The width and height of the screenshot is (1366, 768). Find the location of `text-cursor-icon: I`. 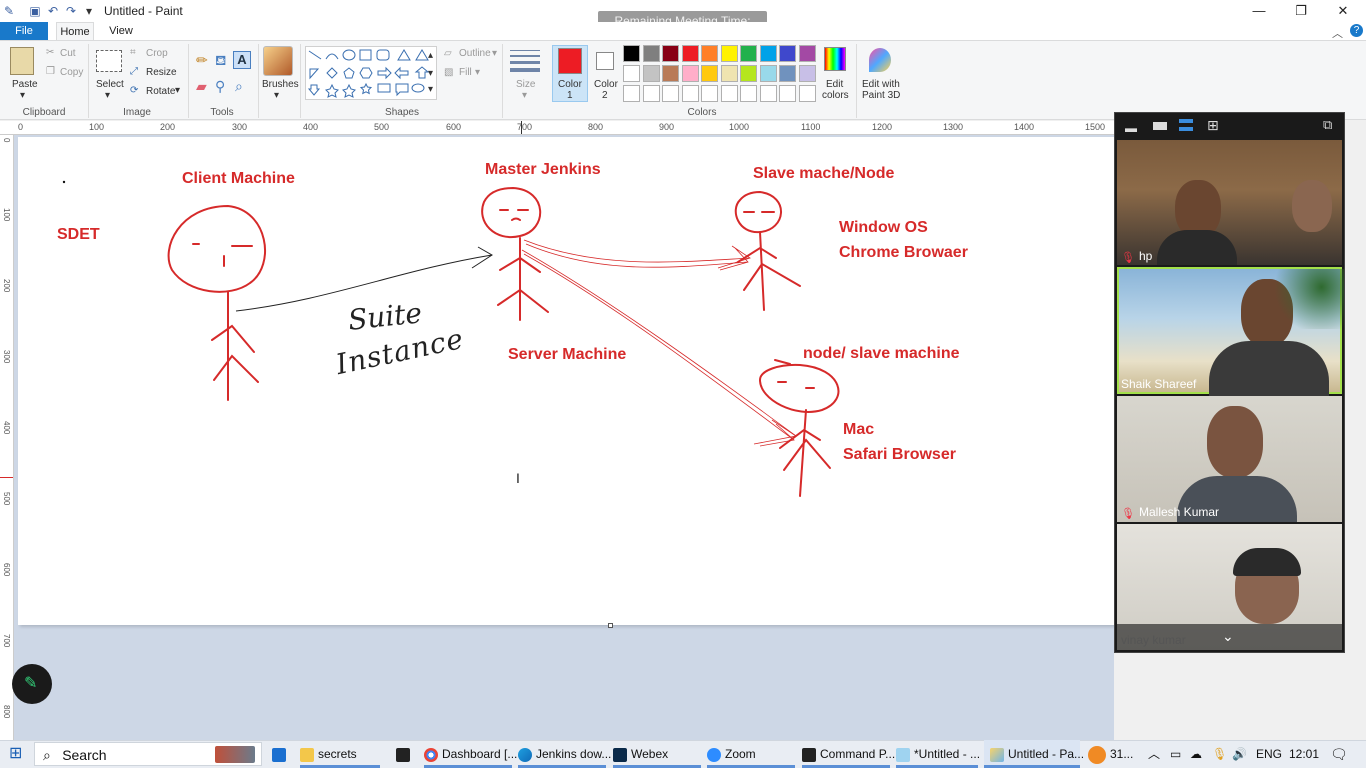

text-cursor-icon: I is located at coordinates (518, 478).